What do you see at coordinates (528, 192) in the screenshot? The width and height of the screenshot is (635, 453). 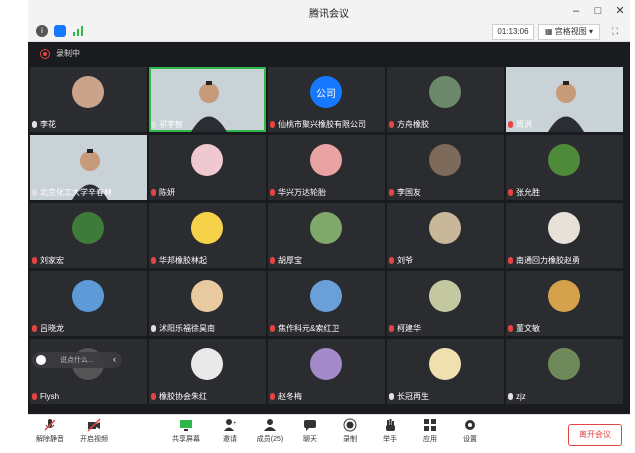 I see `participant-name-text: 张允胜` at bounding box center [528, 192].